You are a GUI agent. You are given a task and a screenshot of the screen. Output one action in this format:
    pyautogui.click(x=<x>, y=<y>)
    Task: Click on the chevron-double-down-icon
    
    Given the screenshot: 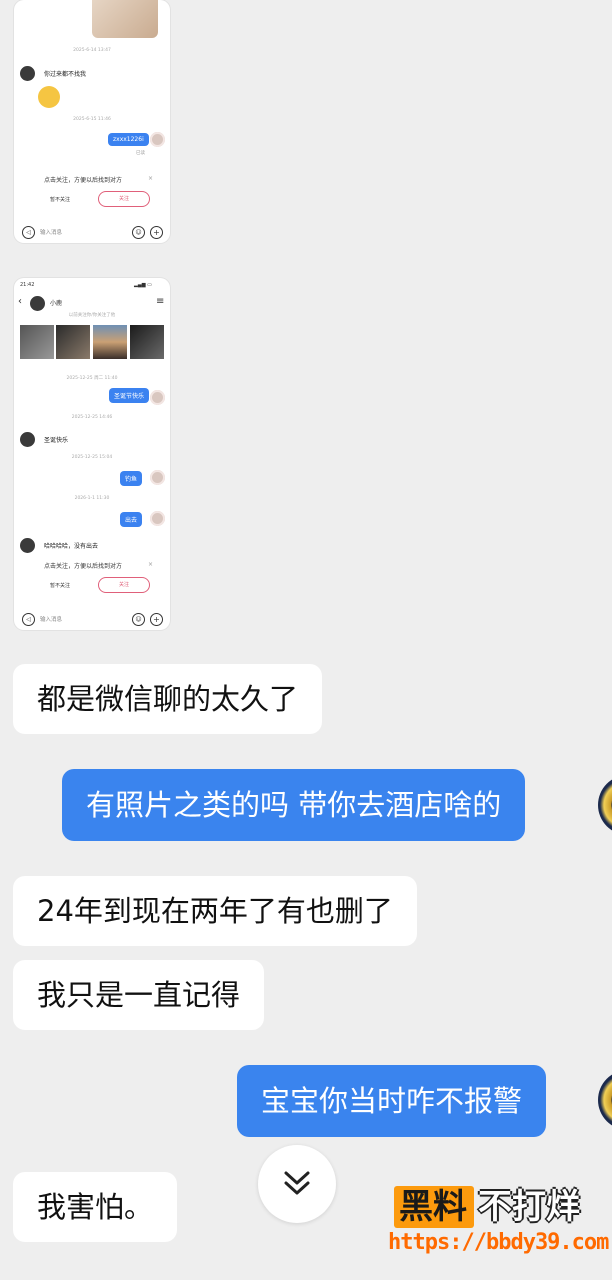 What is the action you would take?
    pyautogui.click(x=297, y=1183)
    